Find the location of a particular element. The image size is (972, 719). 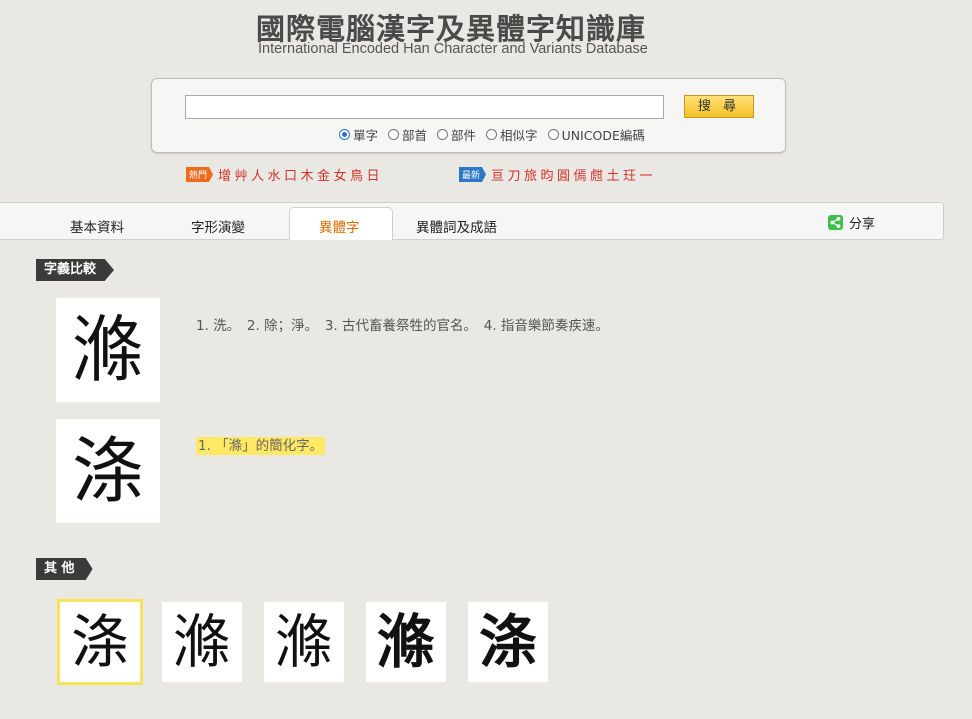

section-label-compare: 字義比較 is located at coordinates (75, 270).